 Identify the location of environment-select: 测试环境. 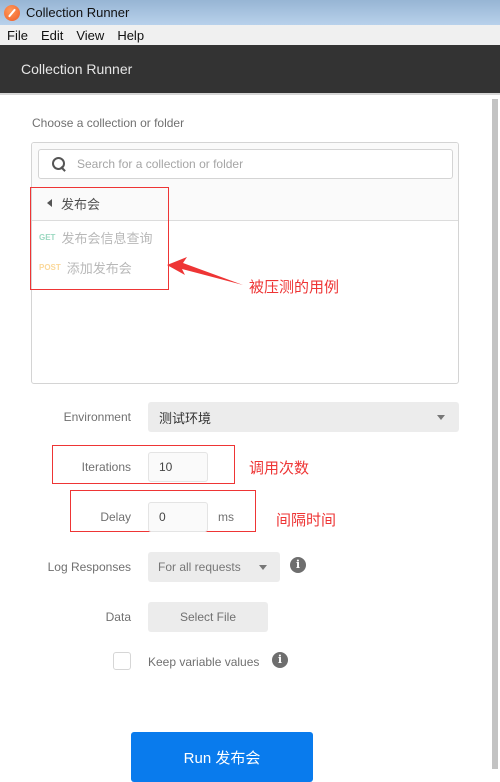
(303, 417).